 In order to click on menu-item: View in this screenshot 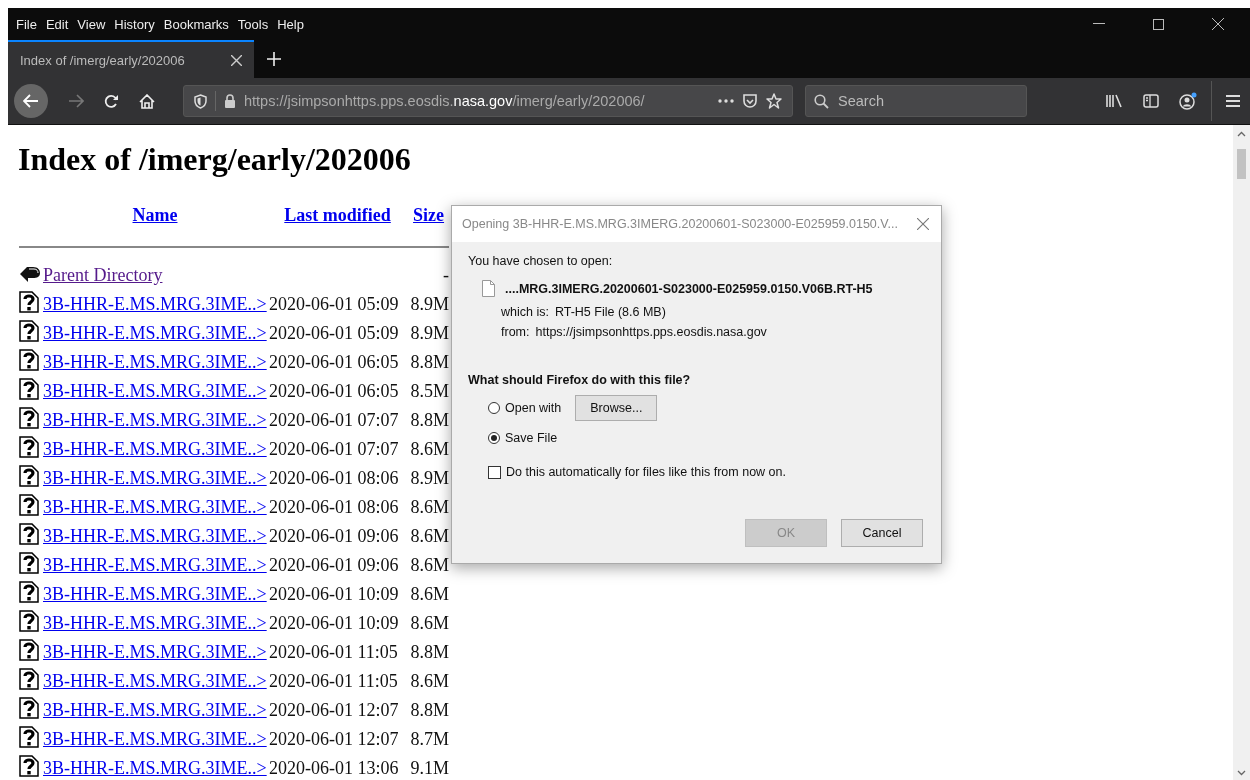, I will do `click(91, 24)`.